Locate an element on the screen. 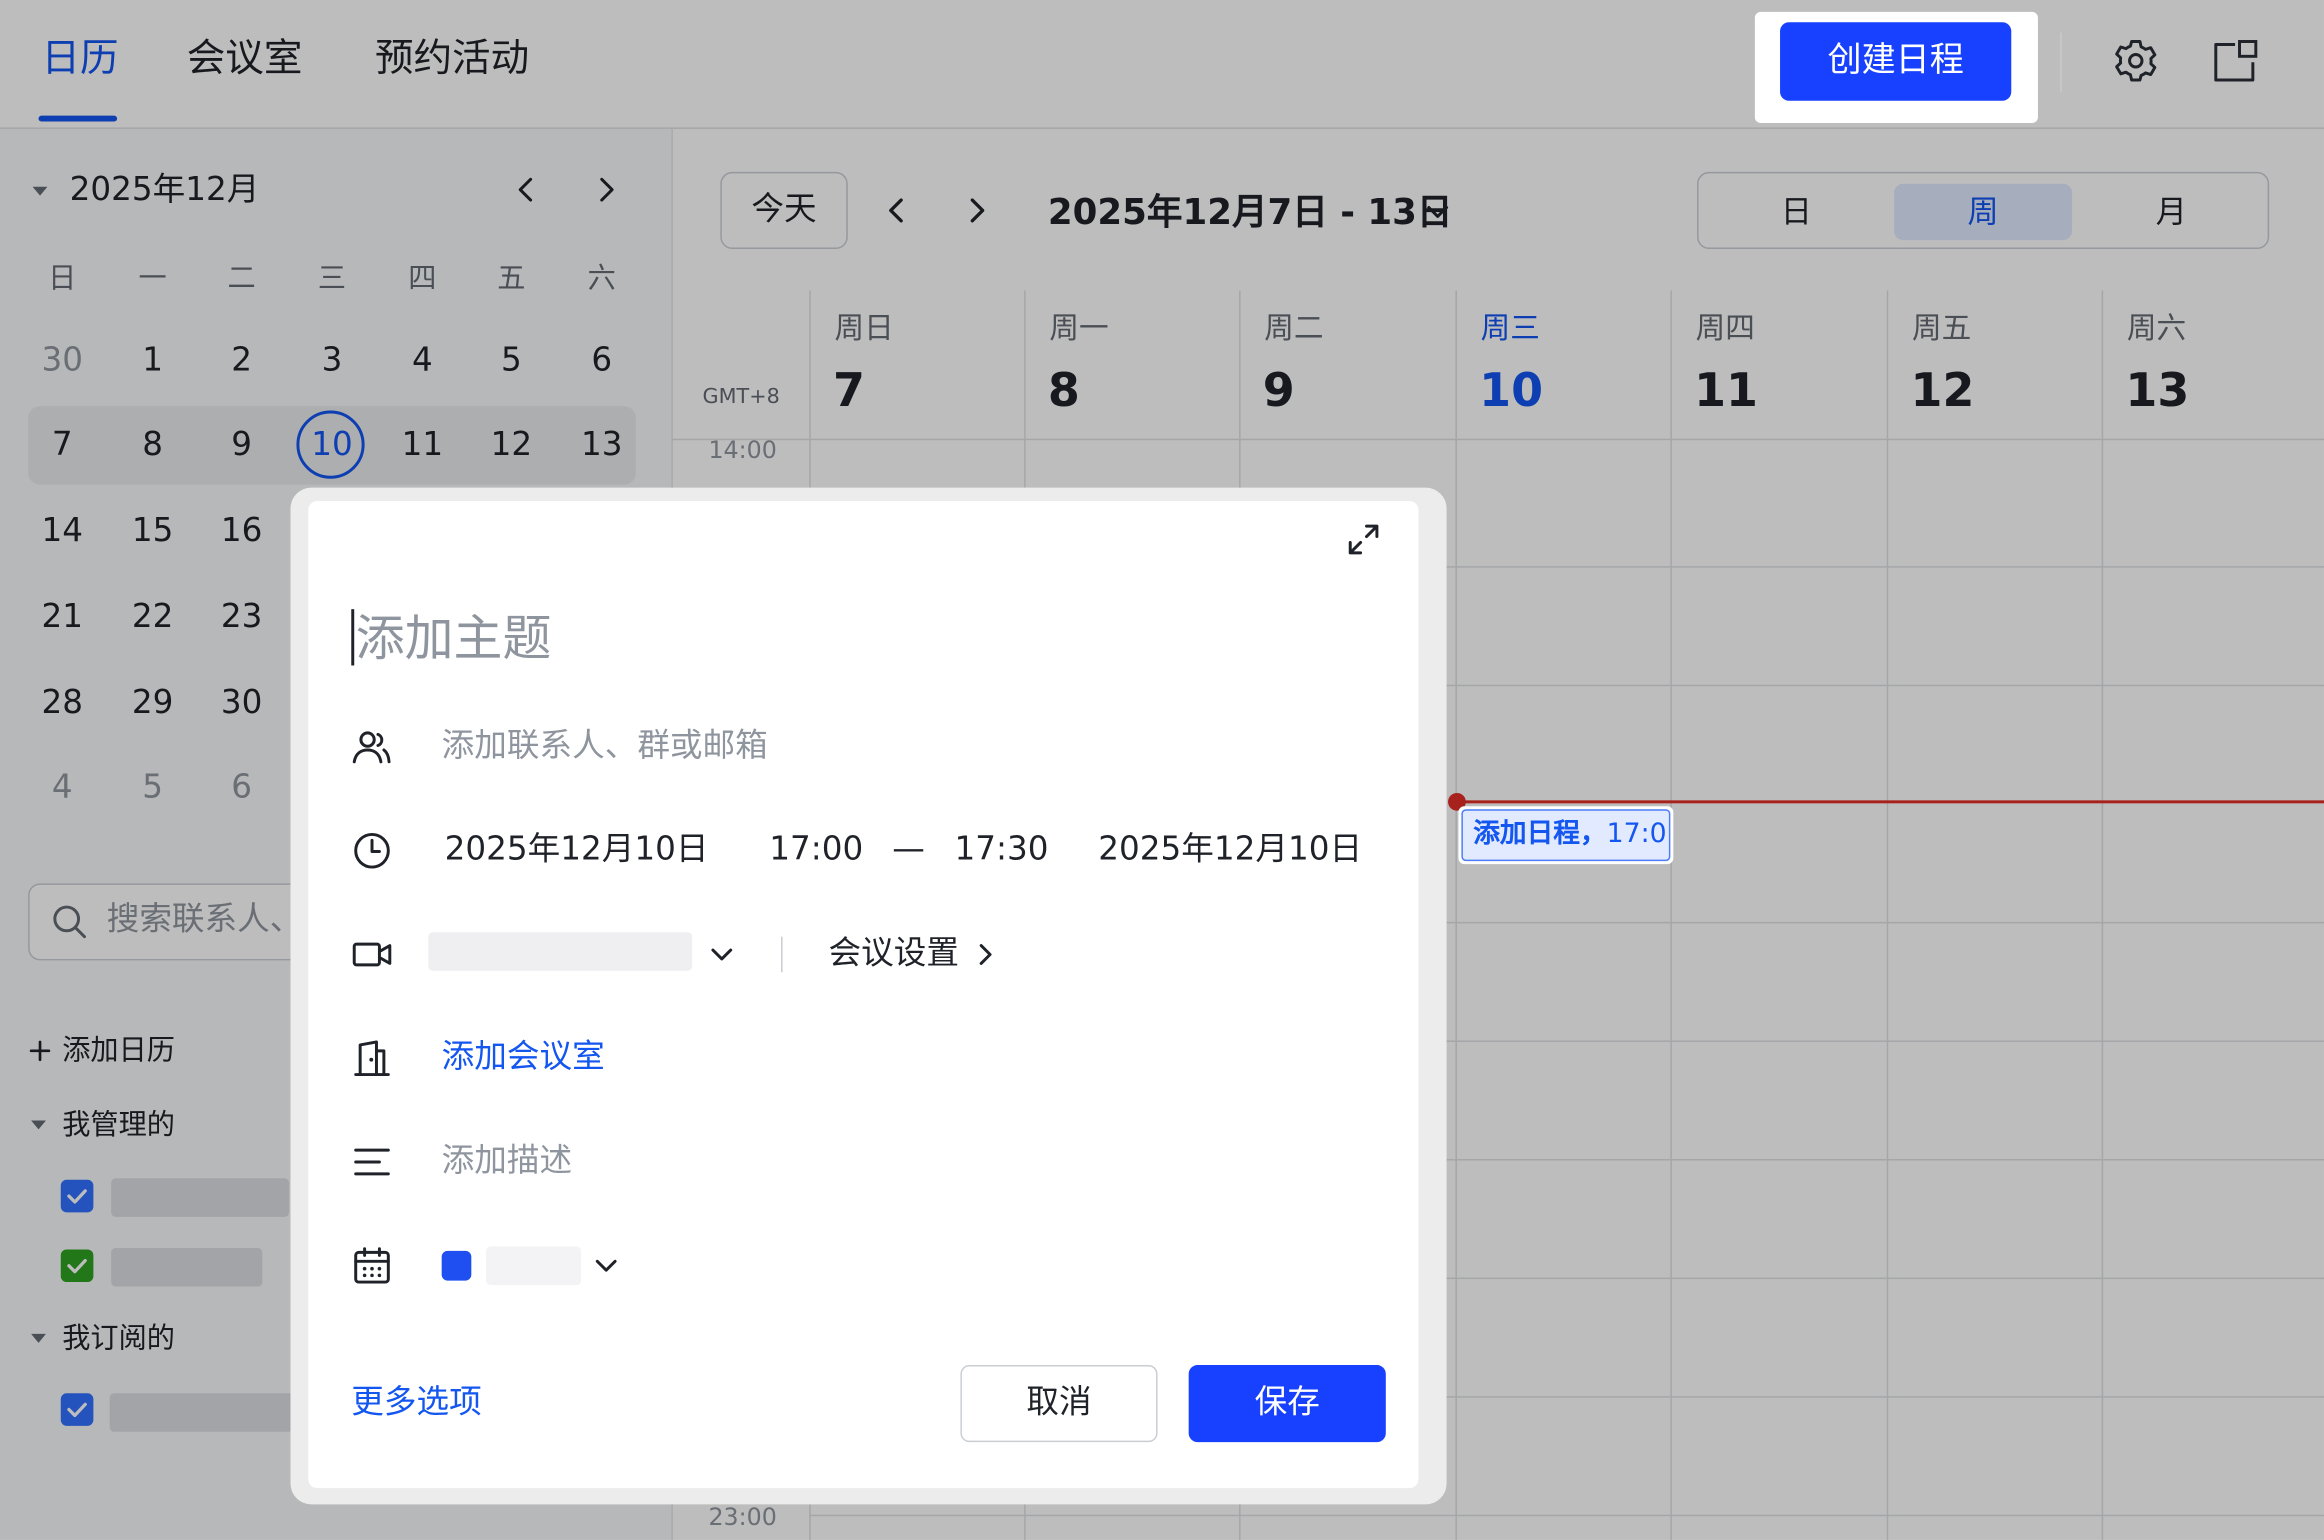  draft-event-chip: 添加日程，17:0 is located at coordinates (1566, 835).